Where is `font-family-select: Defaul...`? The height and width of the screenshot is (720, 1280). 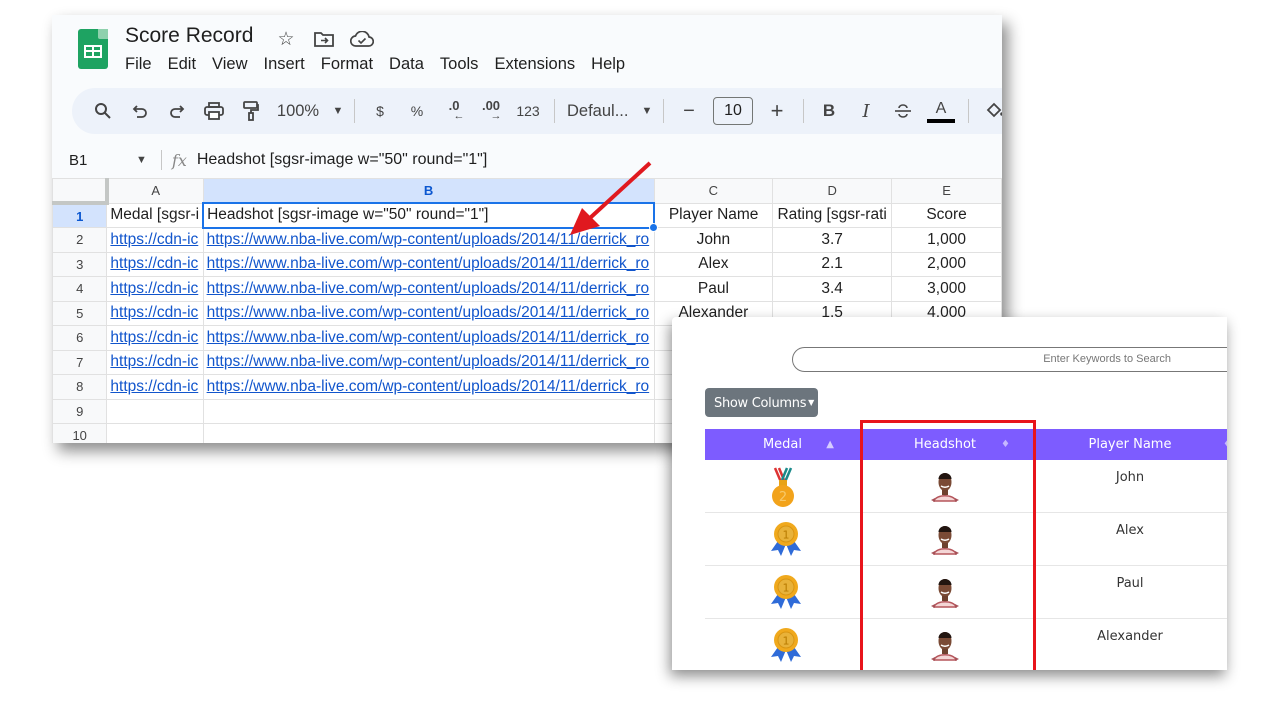
font-family-select: Defaul... is located at coordinates (602, 111).